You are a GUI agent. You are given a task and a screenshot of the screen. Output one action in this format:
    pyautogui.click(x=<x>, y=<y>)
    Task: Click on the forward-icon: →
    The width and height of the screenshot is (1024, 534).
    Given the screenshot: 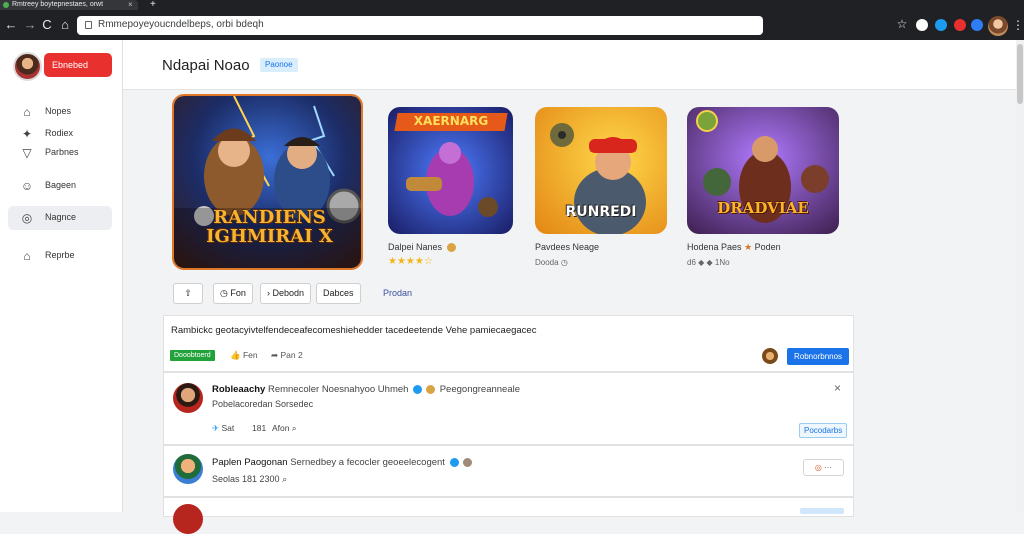 What is the action you would take?
    pyautogui.click(x=30, y=25)
    